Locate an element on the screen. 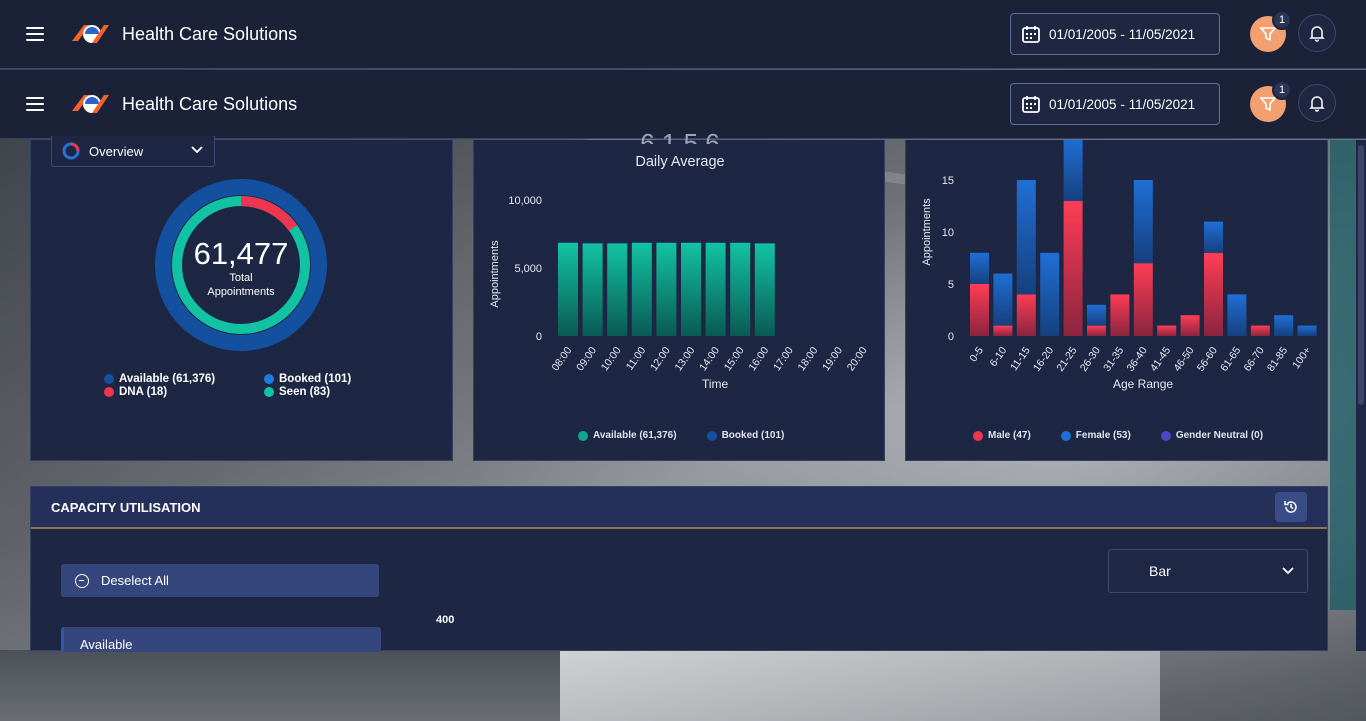 Image resolution: width=1366 pixels, height=721 pixels. x-tick-label: 11:00 is located at coordinates (636, 359).